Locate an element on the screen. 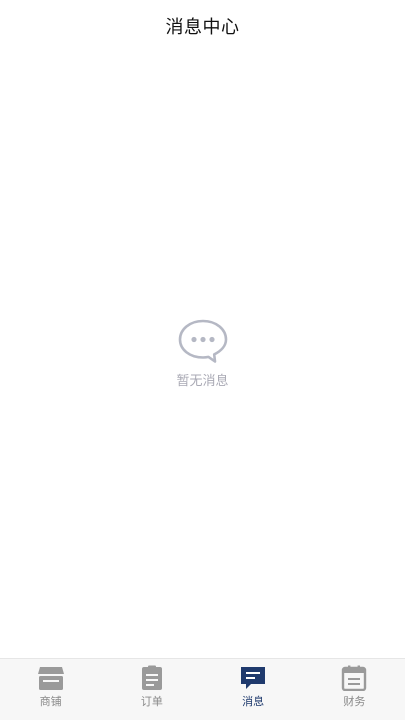 The height and width of the screenshot is (720, 405). tab-label: 商铺 is located at coordinates (50, 701).